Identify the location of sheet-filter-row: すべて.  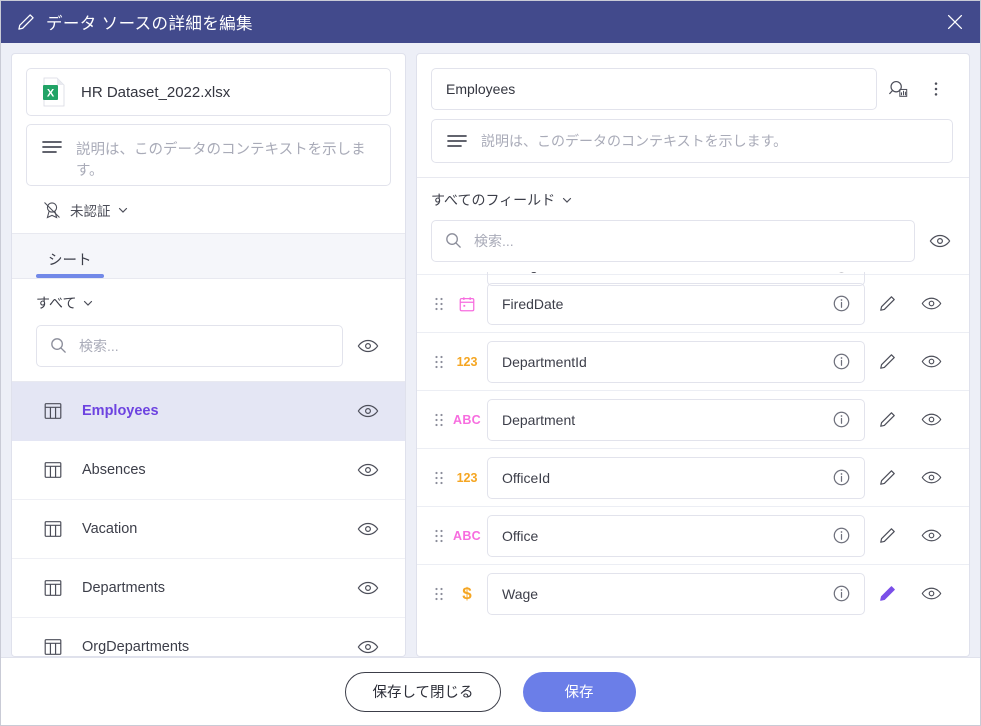
(208, 296).